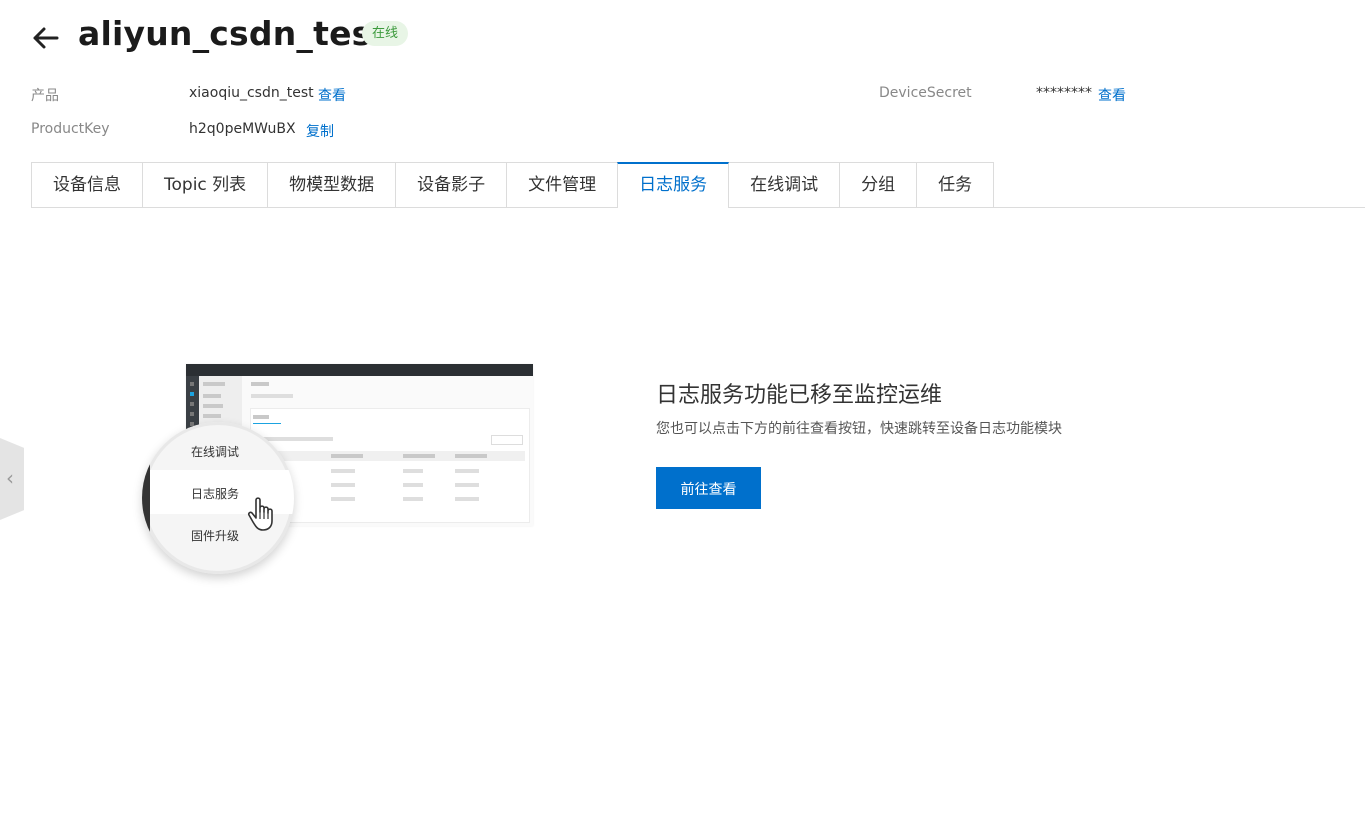 This screenshot has width=1365, height=838. What do you see at coordinates (87, 184) in the screenshot?
I see `tab-device-info: 设备信息` at bounding box center [87, 184].